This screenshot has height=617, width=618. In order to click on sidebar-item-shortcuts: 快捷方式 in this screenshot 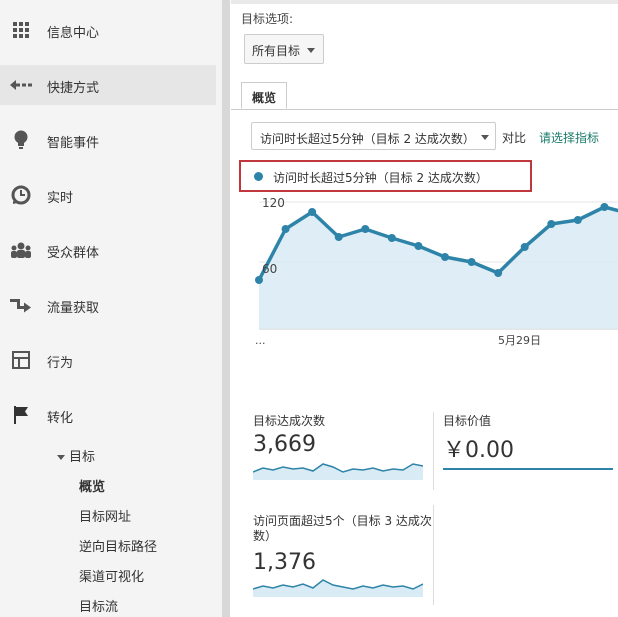, I will do `click(108, 85)`.